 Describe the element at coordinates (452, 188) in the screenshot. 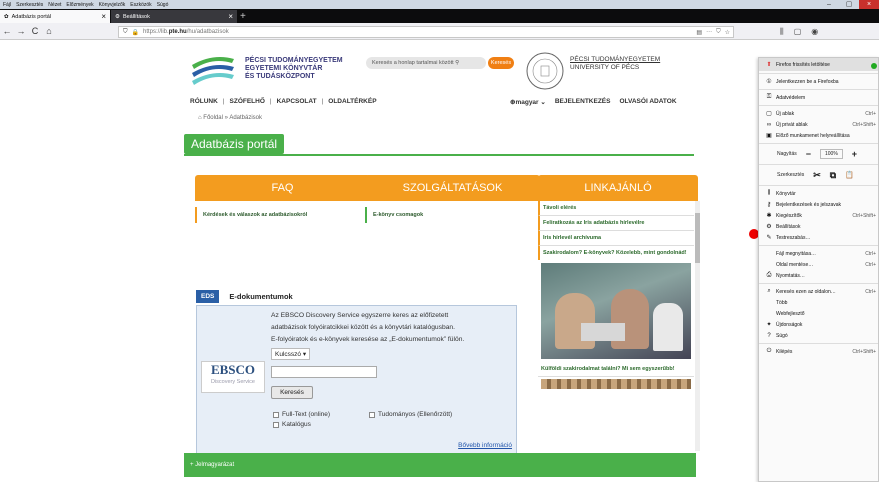

I see `services-header: SZOLGÁLTATÁSOK` at that location.